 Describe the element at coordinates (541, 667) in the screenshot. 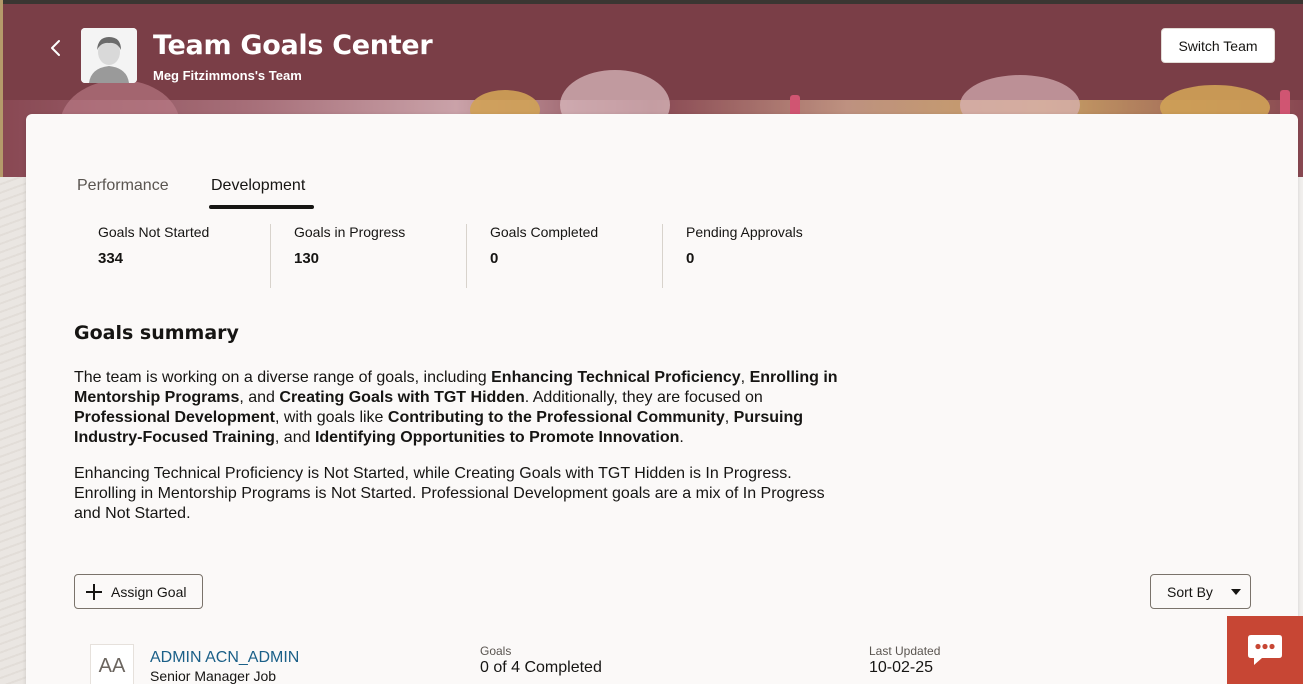

I see `goals-column-value: 0 of 4 Completed` at that location.